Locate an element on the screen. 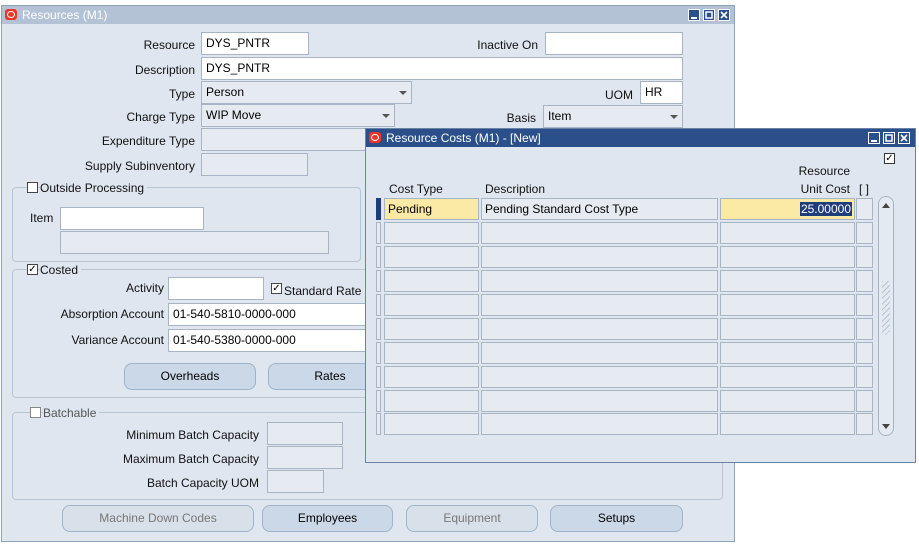 The width and height of the screenshot is (919, 546). description-field: DYS_PNTR is located at coordinates (442, 68).